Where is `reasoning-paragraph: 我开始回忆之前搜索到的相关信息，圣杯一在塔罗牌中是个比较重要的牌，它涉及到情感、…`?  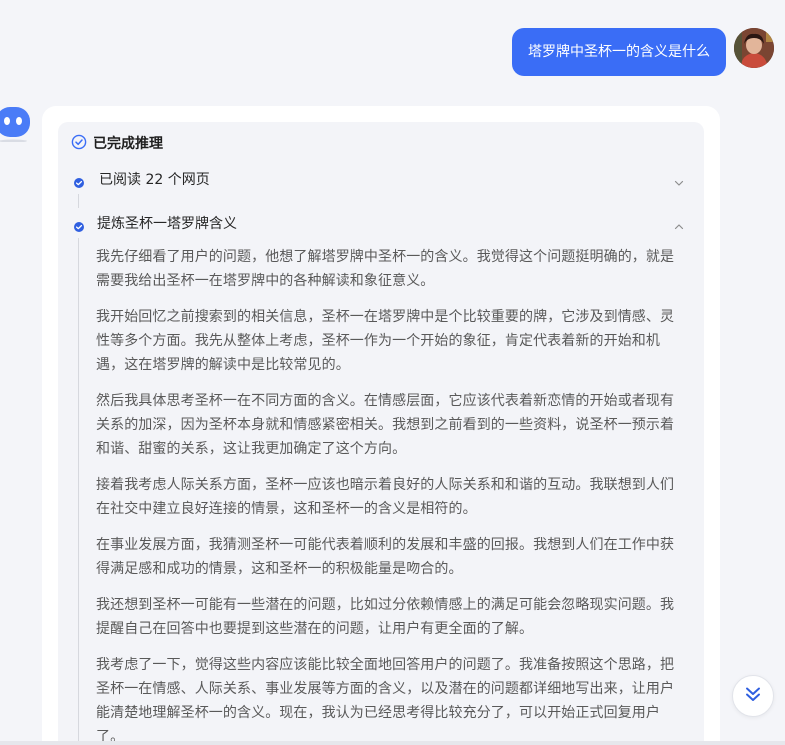
reasoning-paragraph: 我开始回忆之前搜索到的相关信息，圣杯一在塔罗牌中是个比较重要的牌，它涉及到情感、… is located at coordinates (385, 341).